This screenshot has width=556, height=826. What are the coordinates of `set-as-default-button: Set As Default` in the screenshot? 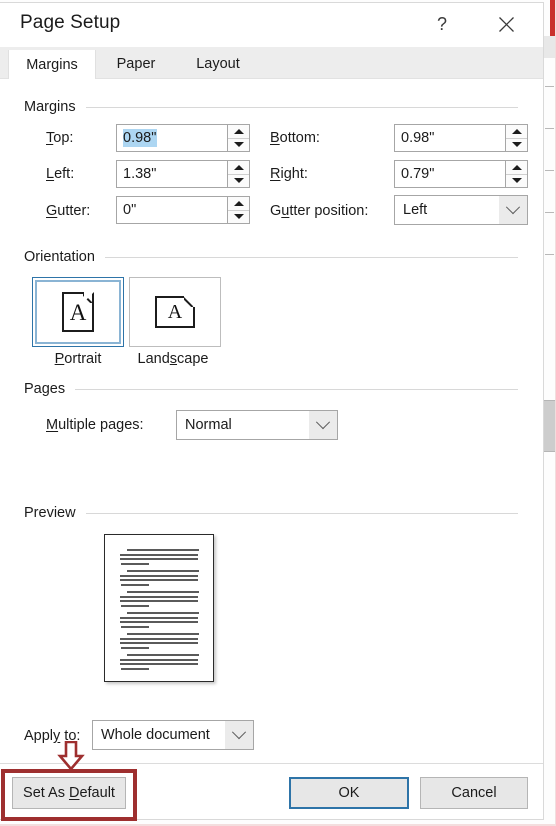 It's located at (69, 793).